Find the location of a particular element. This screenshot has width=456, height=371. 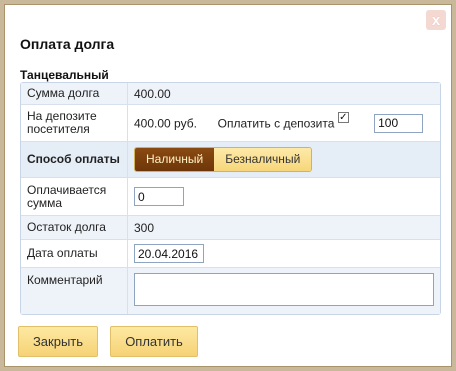

payment-date-cell is located at coordinates (284, 254).